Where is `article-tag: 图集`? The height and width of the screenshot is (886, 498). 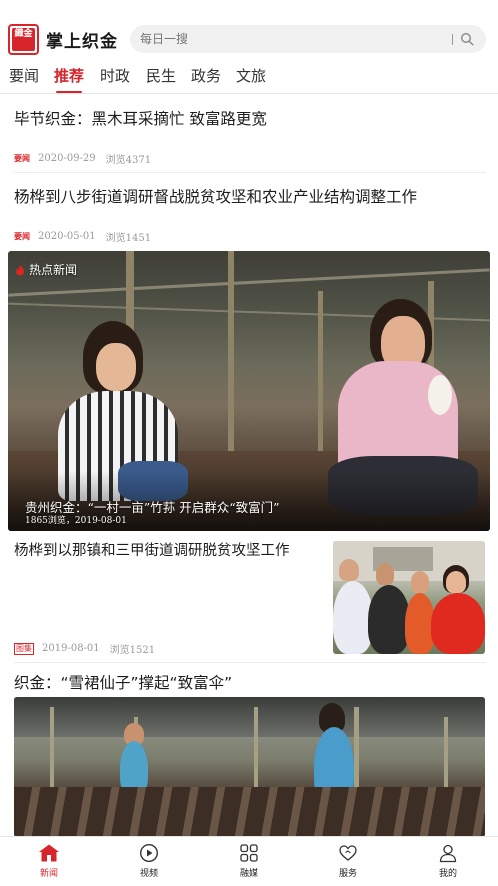 article-tag: 图集 is located at coordinates (24, 648).